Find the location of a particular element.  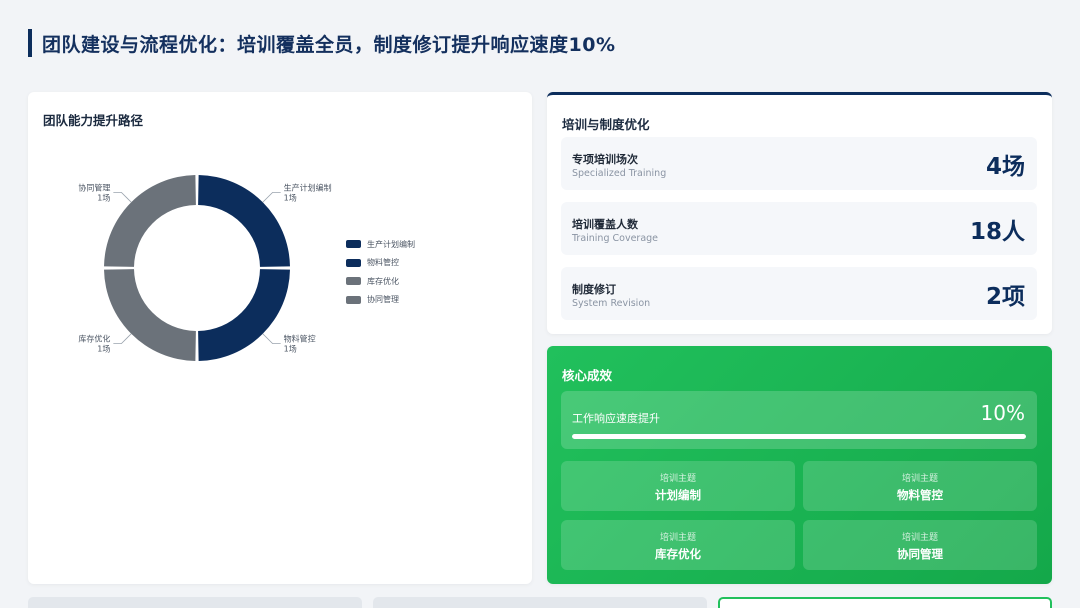

stat-value: 18人 is located at coordinates (997, 232).